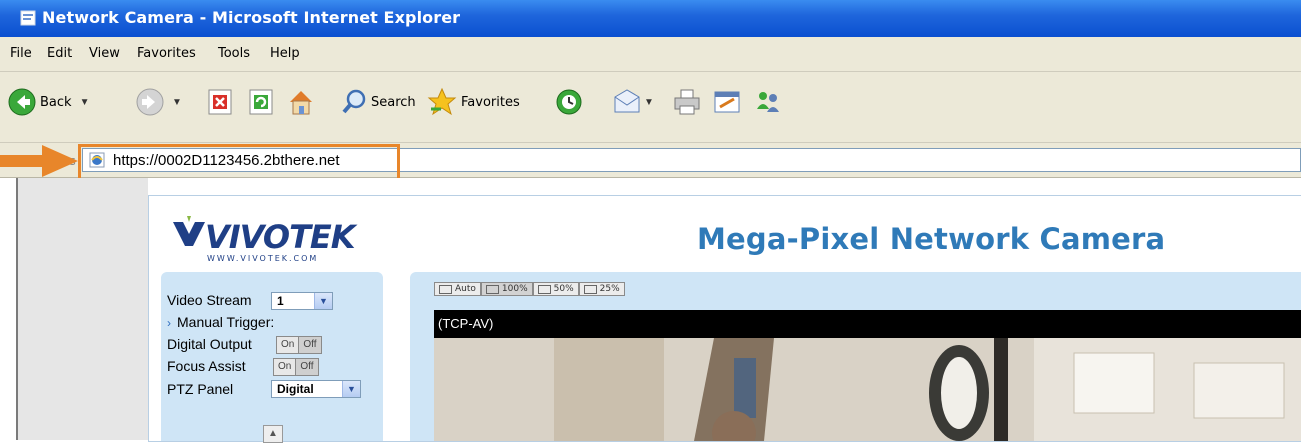  Describe the element at coordinates (687, 102) in the screenshot. I see `print-icon` at that location.